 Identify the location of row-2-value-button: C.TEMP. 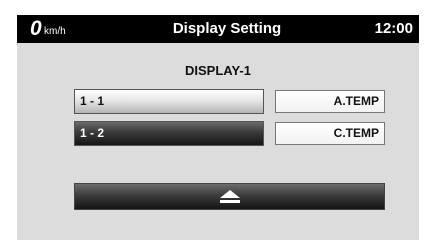
(330, 133).